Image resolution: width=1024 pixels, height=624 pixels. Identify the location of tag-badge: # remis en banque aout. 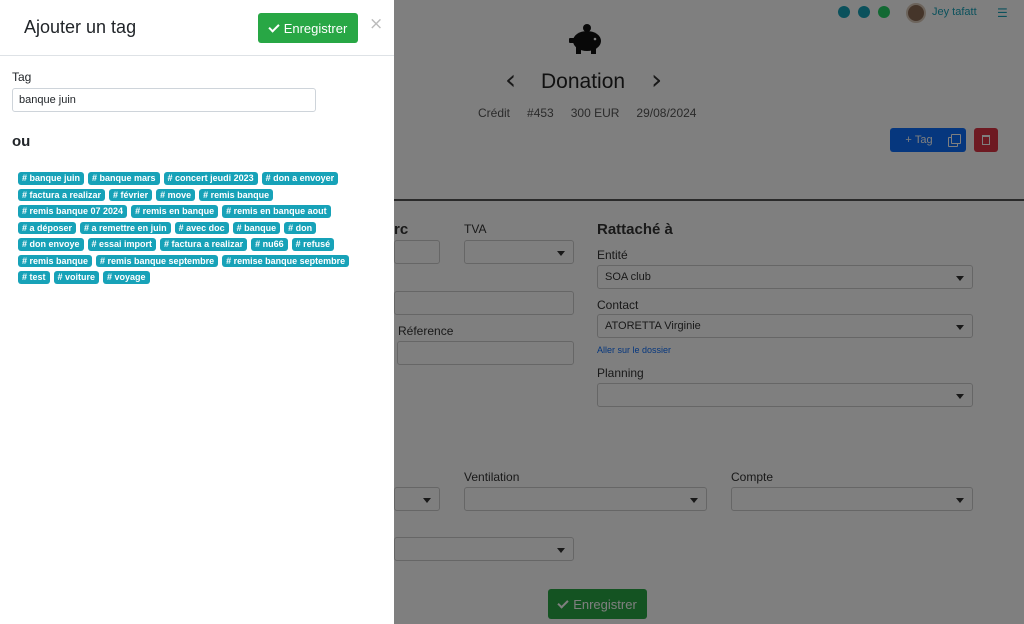
(276, 211).